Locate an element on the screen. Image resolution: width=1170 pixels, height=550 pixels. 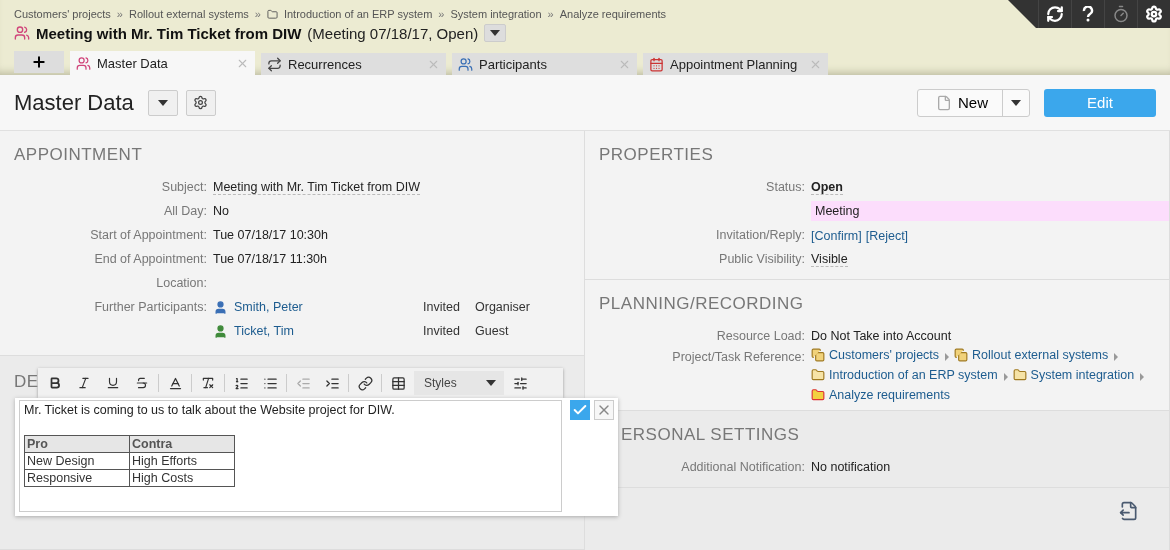
field-label: Public Visibility: is located at coordinates (761, 259).